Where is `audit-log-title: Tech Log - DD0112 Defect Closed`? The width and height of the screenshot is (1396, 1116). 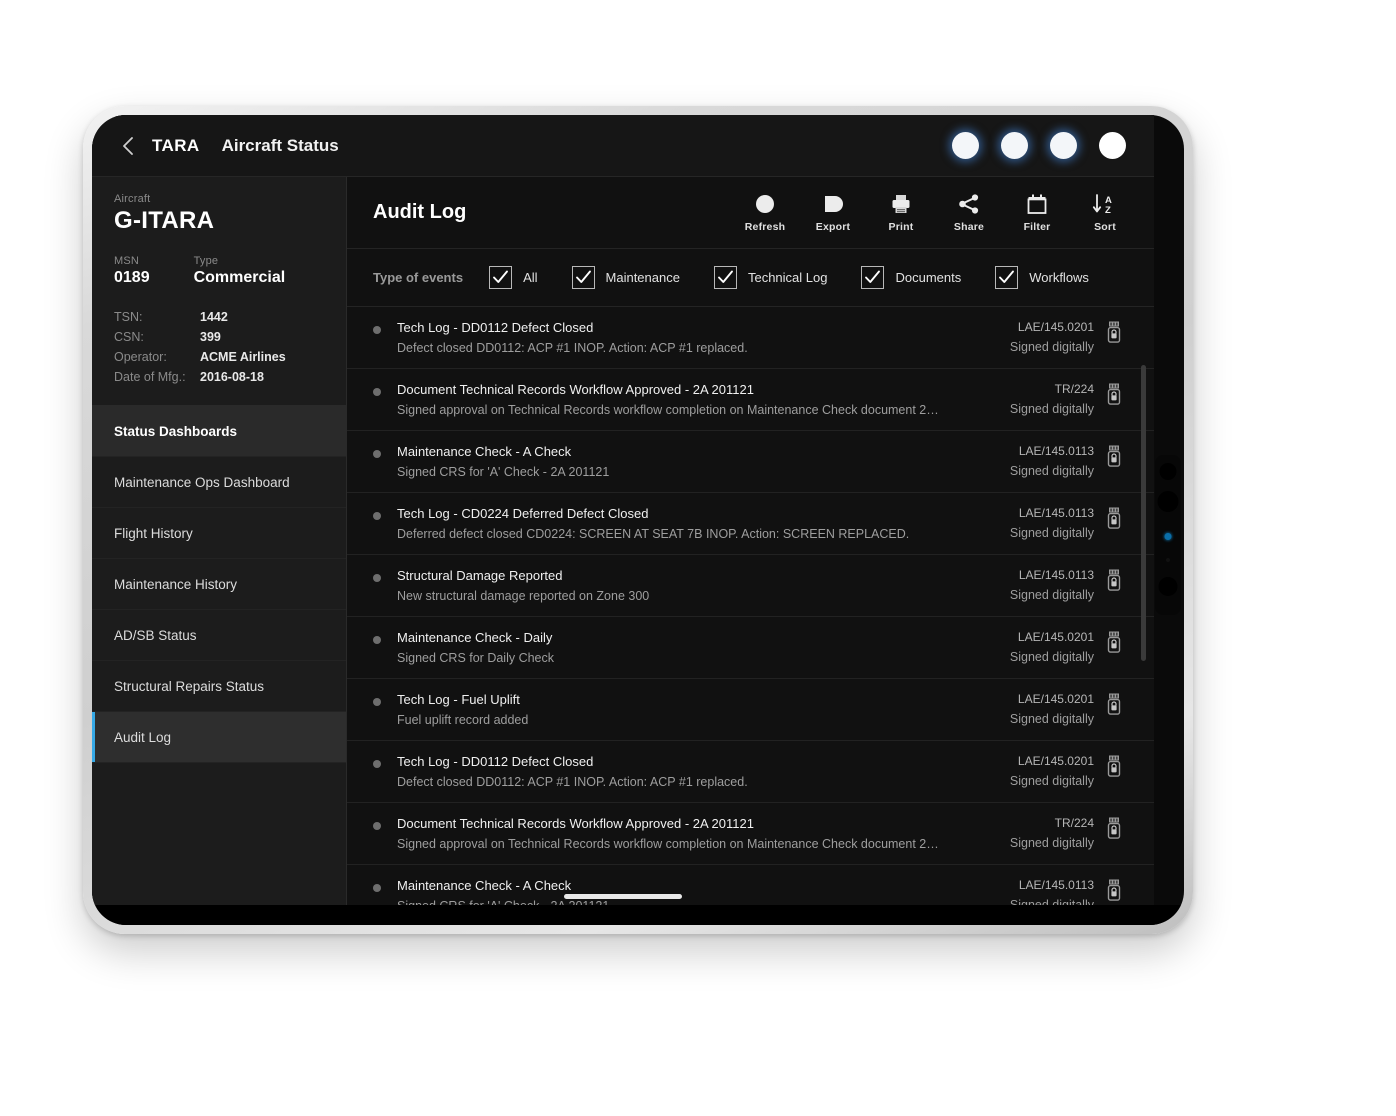 audit-log-title: Tech Log - DD0112 Defect Closed is located at coordinates (495, 327).